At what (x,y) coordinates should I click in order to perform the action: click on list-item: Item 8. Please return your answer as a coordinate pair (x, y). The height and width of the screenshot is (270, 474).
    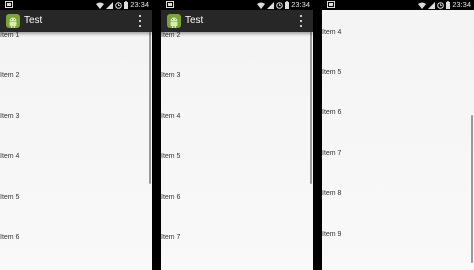
    Looking at the image, I should click on (331, 193).